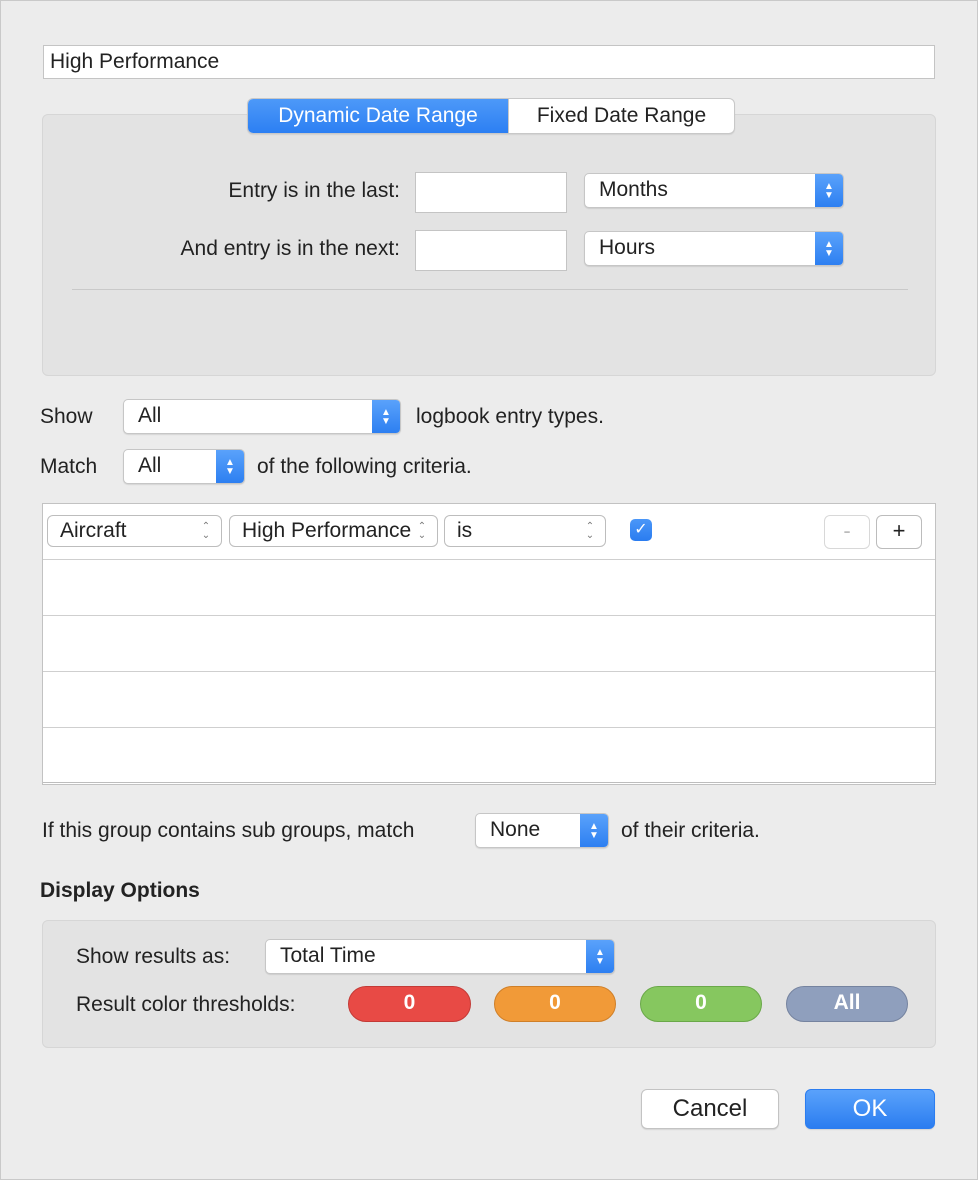 This screenshot has height=1180, width=978. I want to click on criteria-property-popup: High Performance ⌃ ⌄, so click(333, 531).